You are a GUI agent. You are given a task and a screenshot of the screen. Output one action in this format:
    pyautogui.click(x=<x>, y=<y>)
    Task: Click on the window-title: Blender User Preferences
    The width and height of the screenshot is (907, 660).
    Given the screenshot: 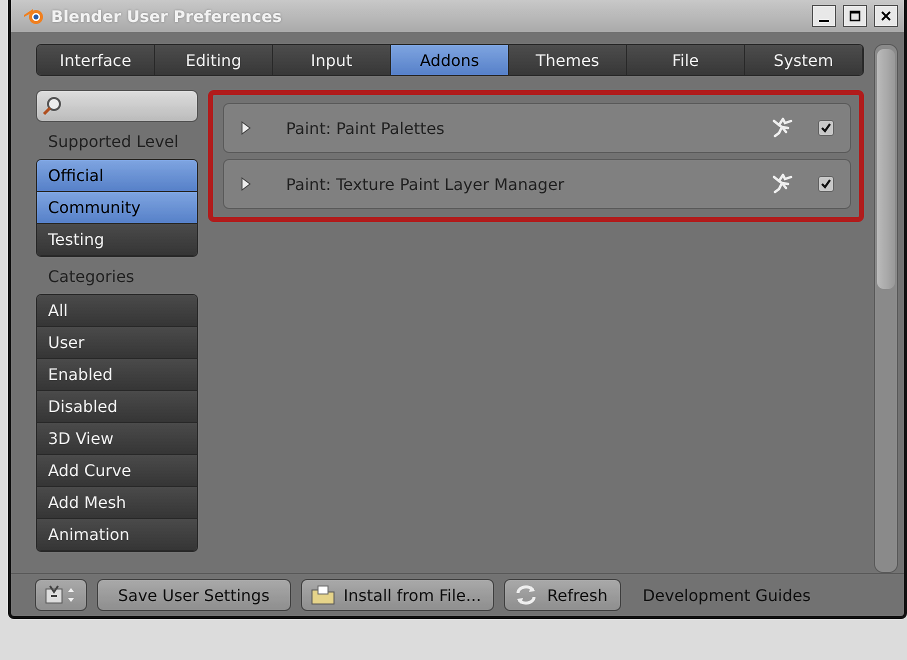 What is the action you would take?
    pyautogui.click(x=167, y=16)
    